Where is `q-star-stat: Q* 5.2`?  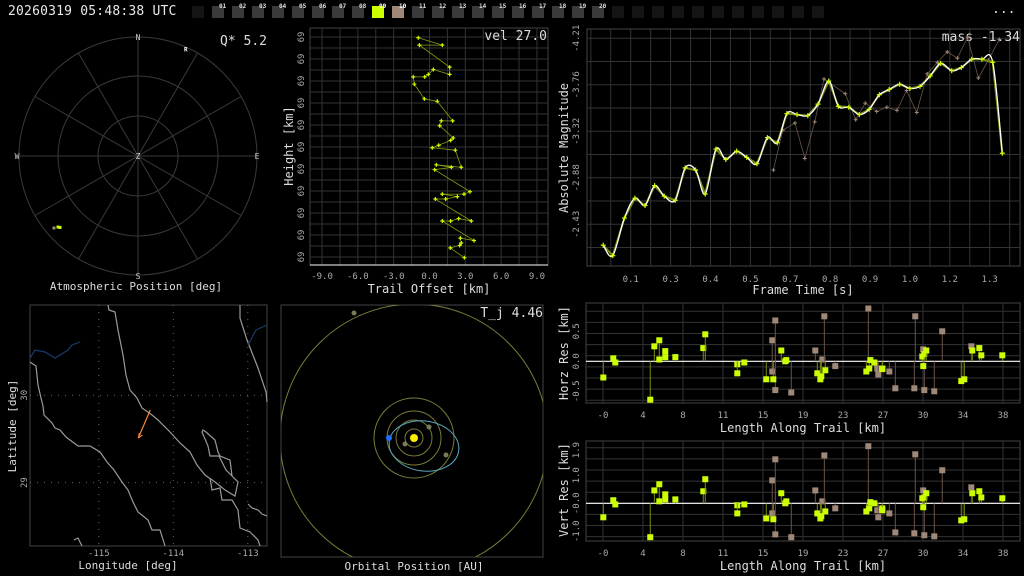 q-star-stat: Q* 5.2 is located at coordinates (243, 41).